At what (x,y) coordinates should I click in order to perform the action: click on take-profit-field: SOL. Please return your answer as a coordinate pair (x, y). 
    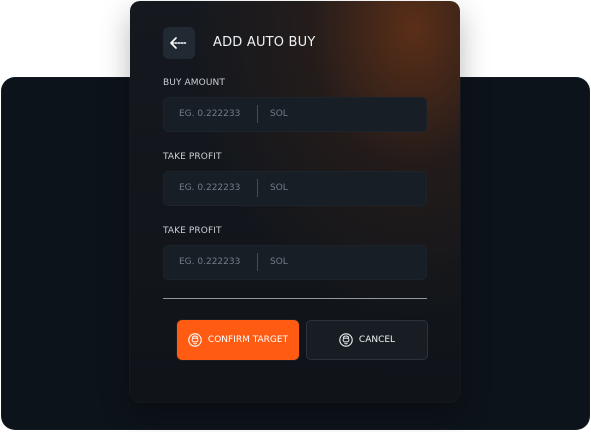
    Looking at the image, I should click on (295, 188).